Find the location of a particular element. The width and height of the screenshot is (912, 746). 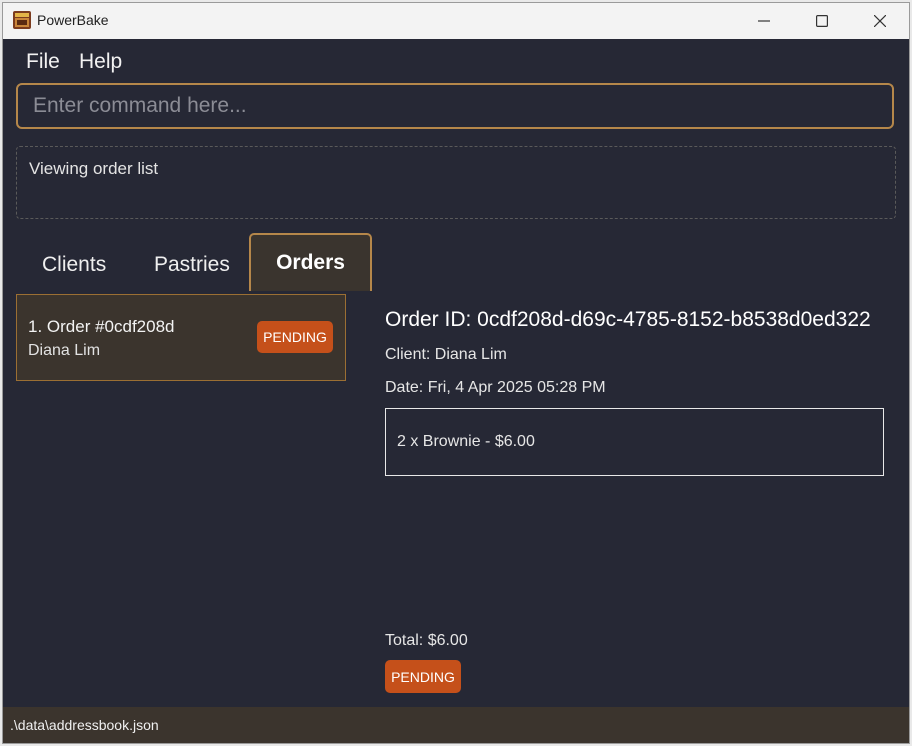

tab-clients: Clients is located at coordinates (74, 265).